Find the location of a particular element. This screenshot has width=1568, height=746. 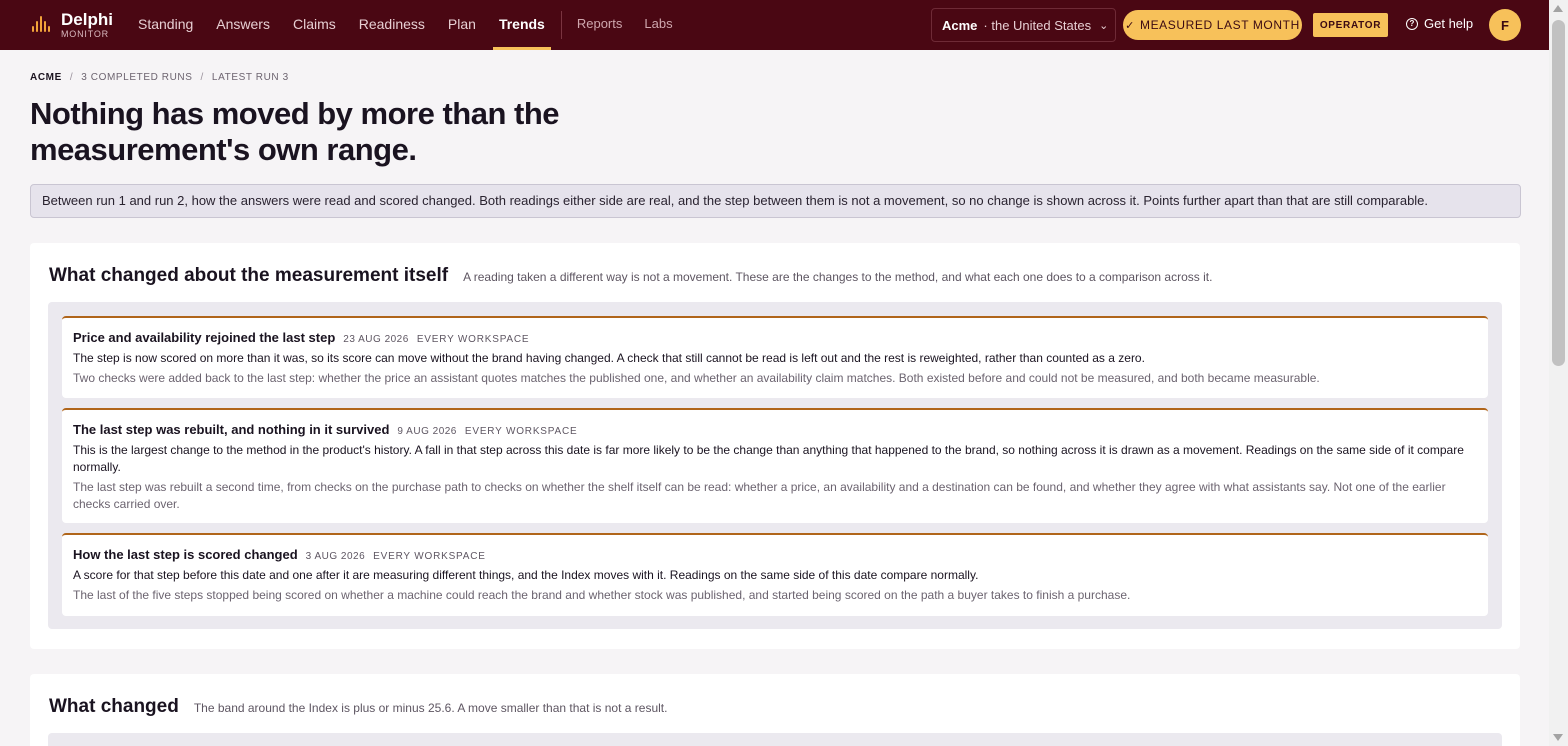

nav-labs: Labs is located at coordinates (658, 25).